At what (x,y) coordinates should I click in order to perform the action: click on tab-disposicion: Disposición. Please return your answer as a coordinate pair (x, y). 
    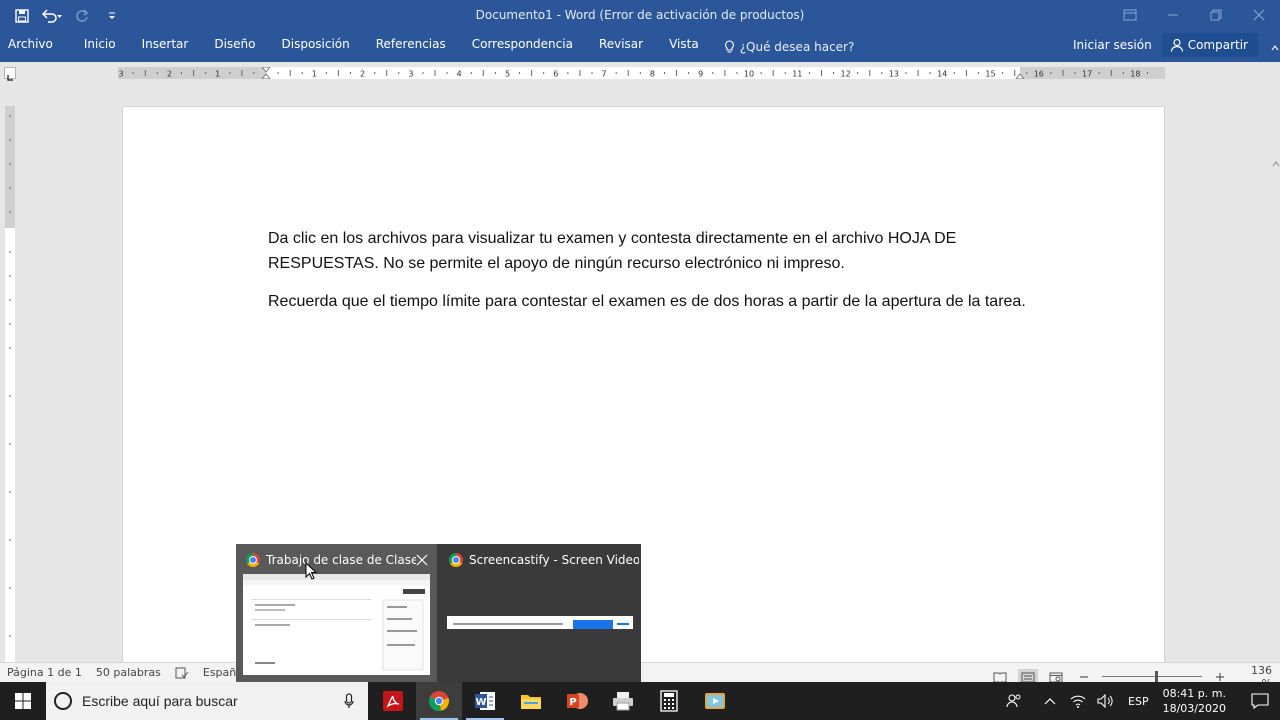
    Looking at the image, I should click on (316, 47).